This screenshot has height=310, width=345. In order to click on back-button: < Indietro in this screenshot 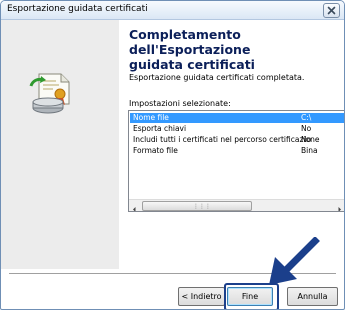, I will do `click(201, 296)`.